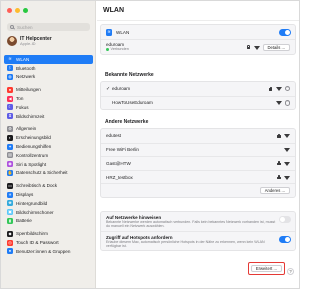 Image resolution: width=320 pixels, height=289 pixels. What do you see at coordinates (37, 186) in the screenshot?
I see `sidebar-item-label: Schreibtisch & Dock` at bounding box center [37, 186].